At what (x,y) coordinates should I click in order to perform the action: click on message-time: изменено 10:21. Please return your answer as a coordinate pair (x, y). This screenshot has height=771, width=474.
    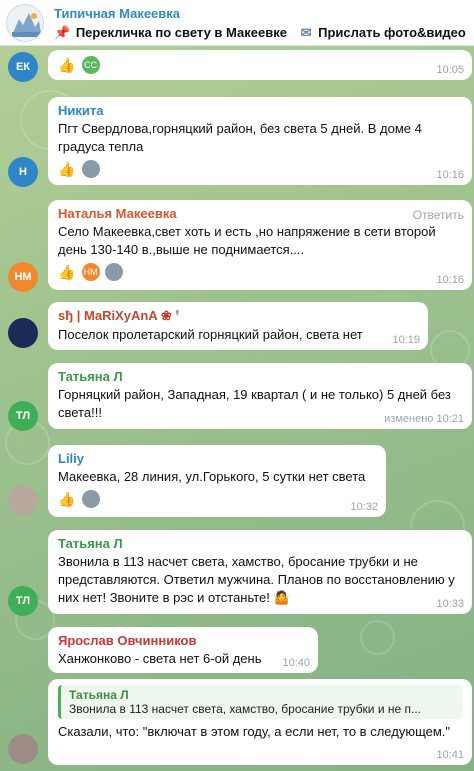
    Looking at the image, I should click on (424, 419).